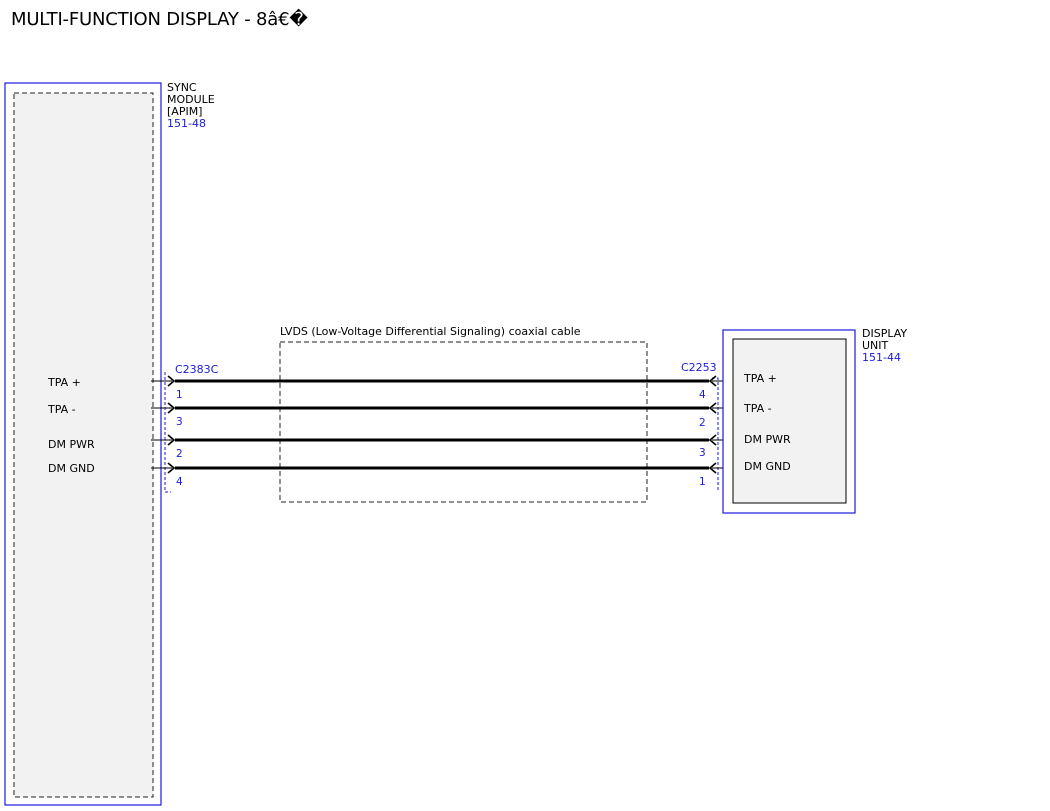  Describe the element at coordinates (757, 408) in the screenshot. I see `display-signal-tpa-minus: TPA -` at that location.